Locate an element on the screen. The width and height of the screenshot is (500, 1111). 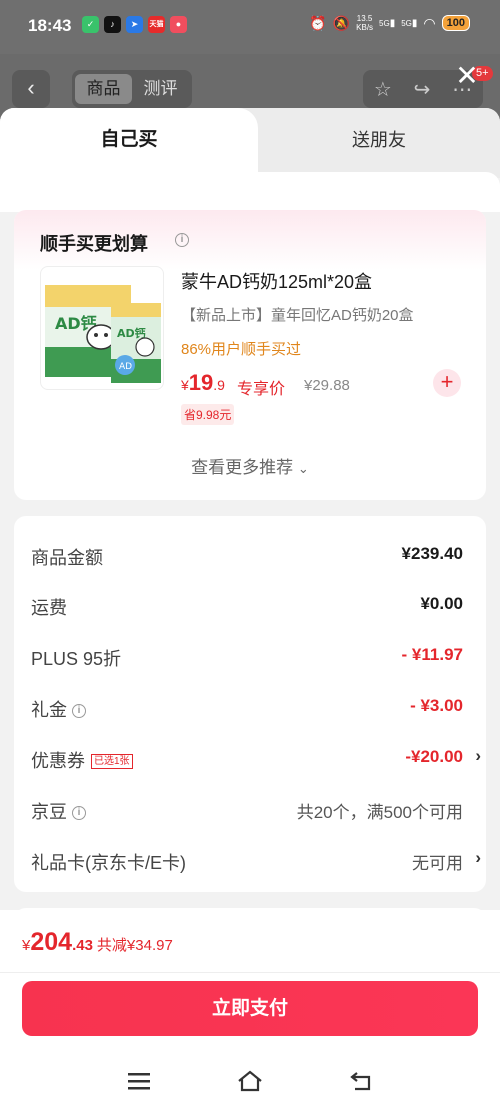
see-more-recommendations: 查看更多推荐 ⌄ is located at coordinates (250, 465).